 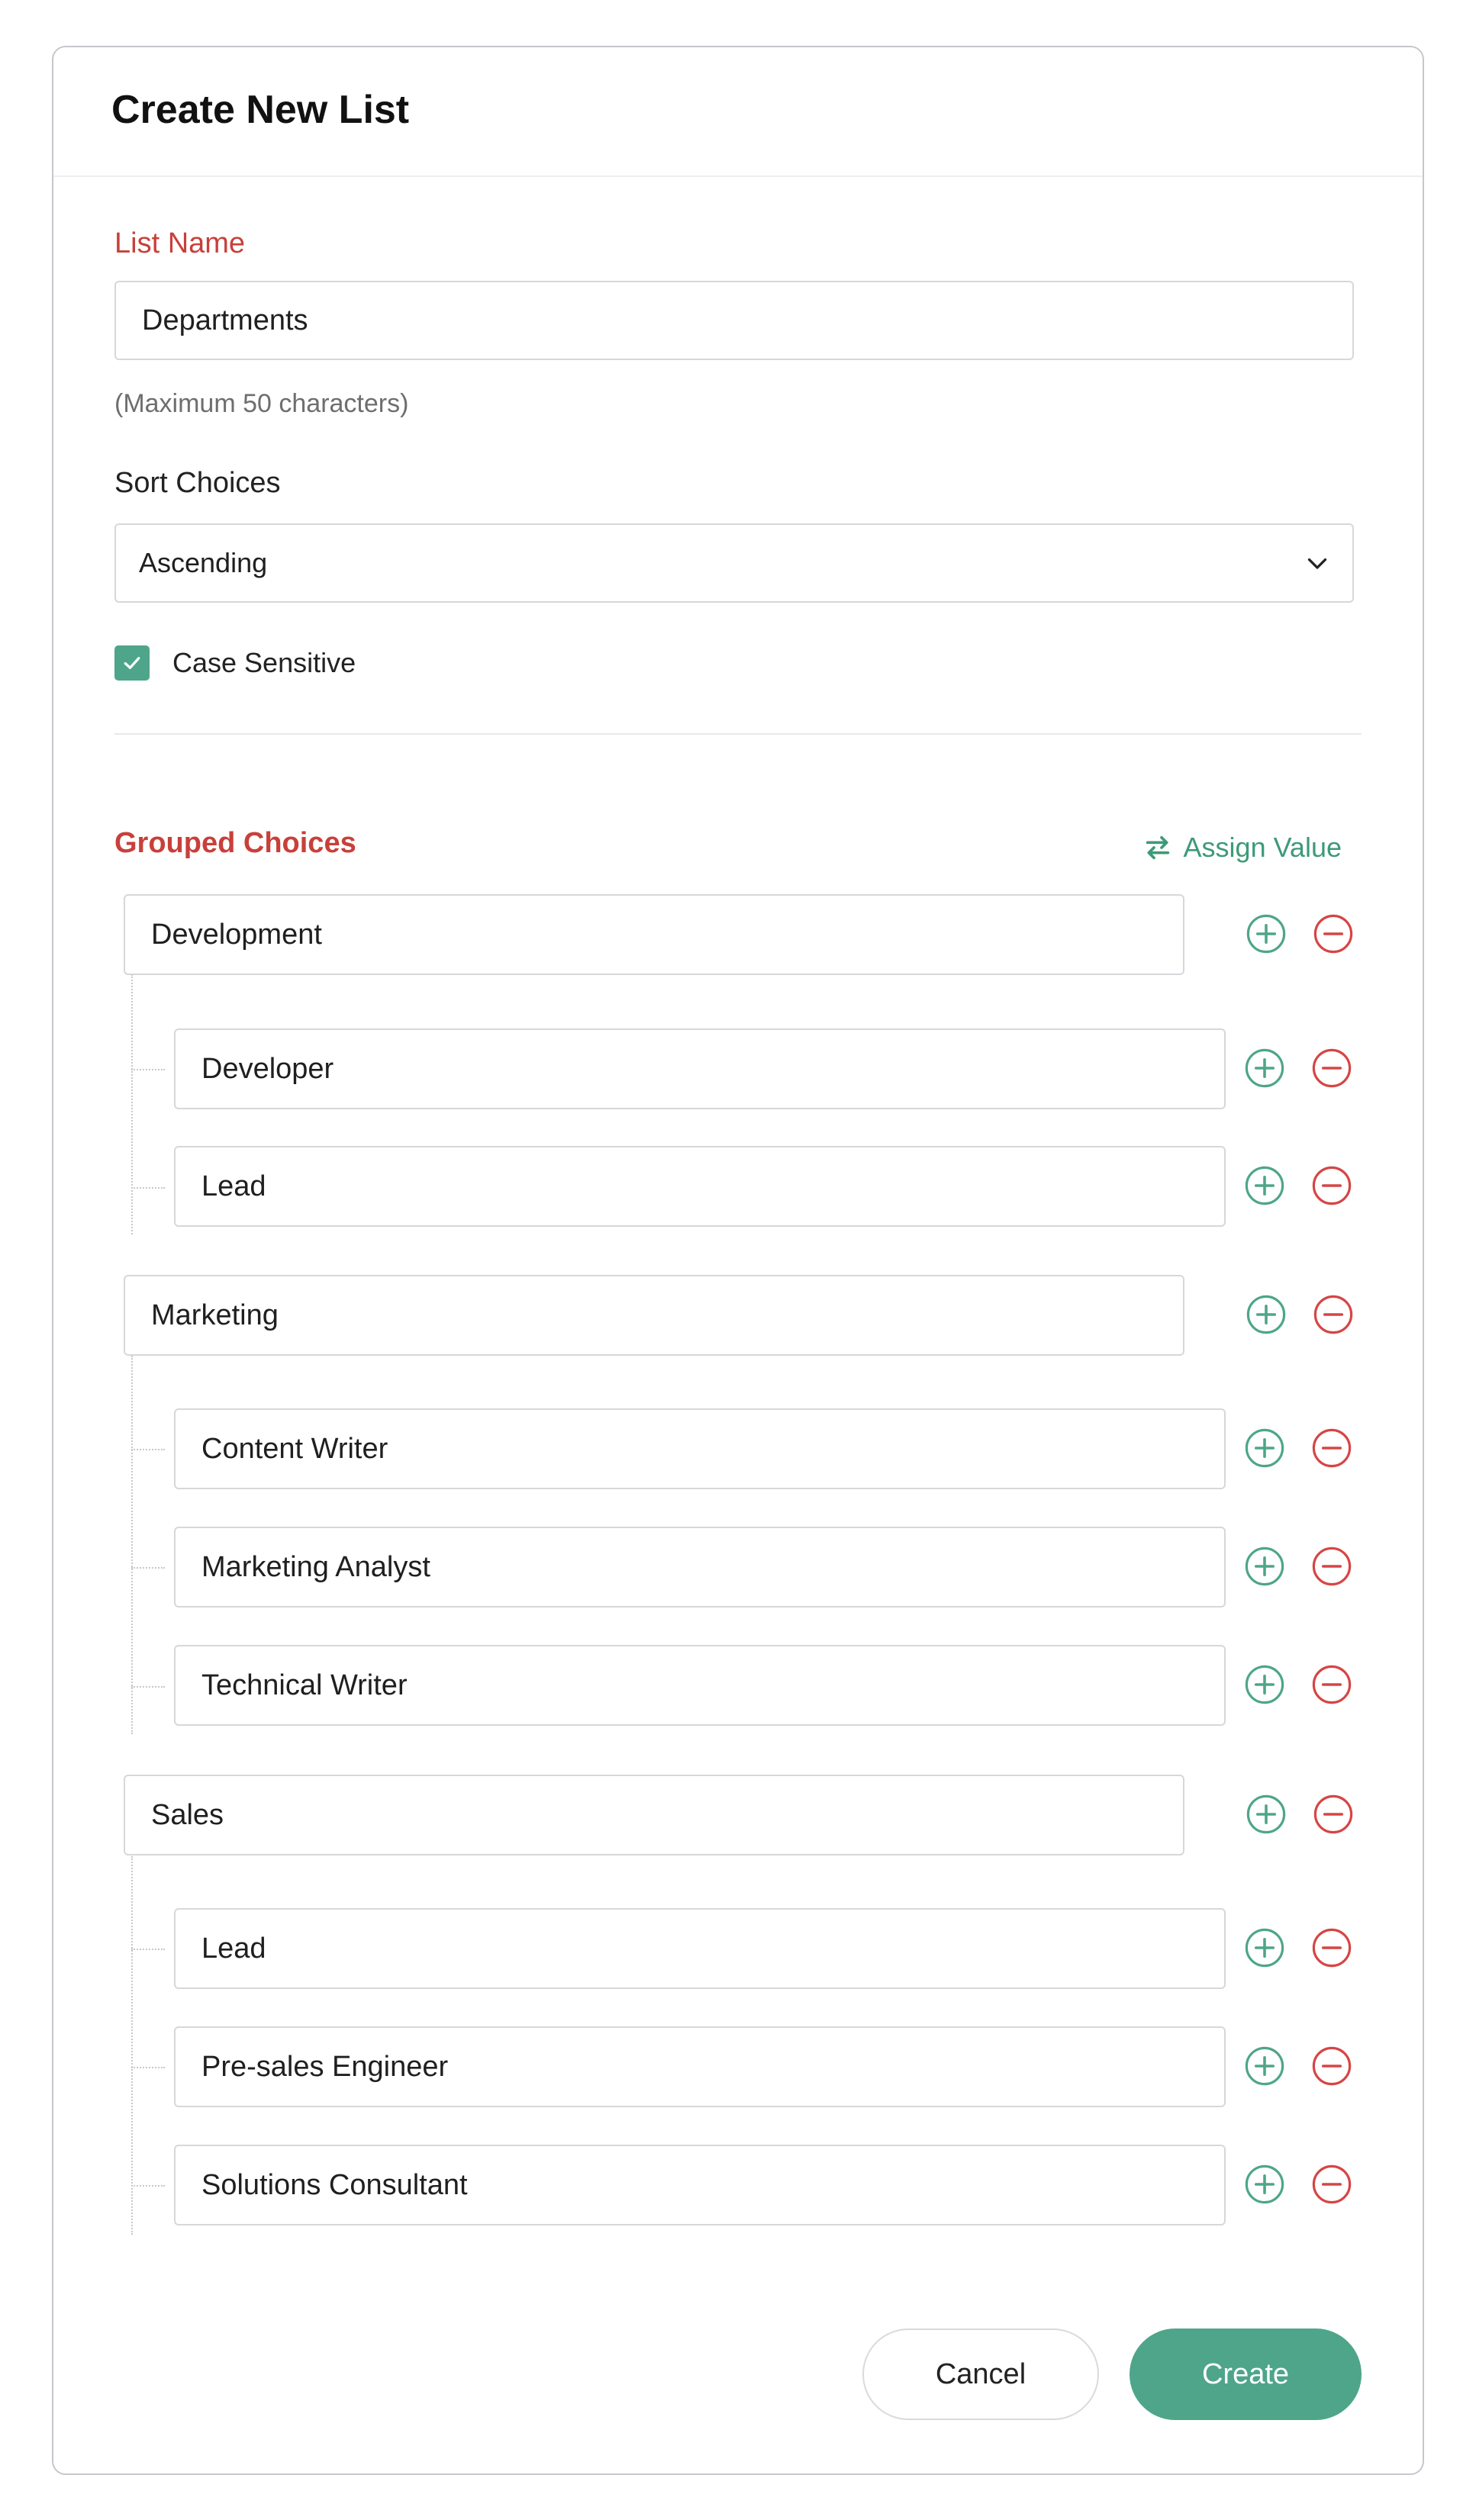 What do you see at coordinates (738, 112) in the screenshot?
I see `dialog-header: Create New List` at bounding box center [738, 112].